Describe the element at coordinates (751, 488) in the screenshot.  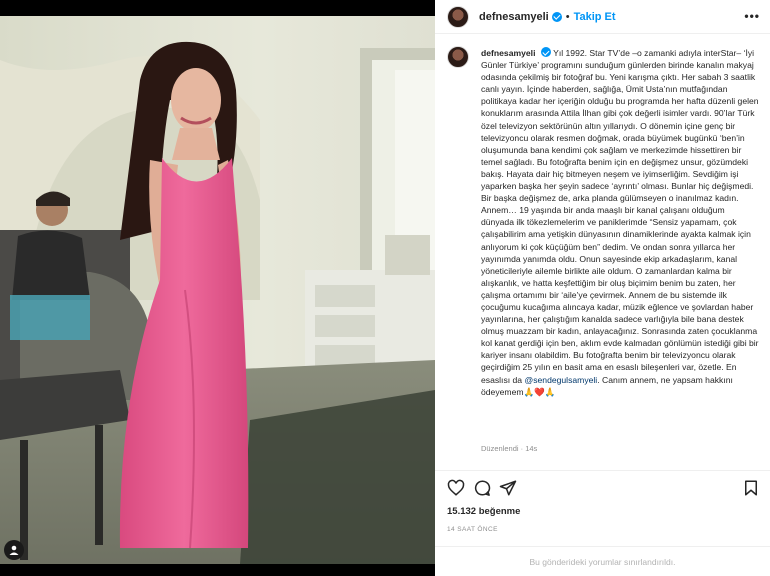
I see `bookmark-icon` at that location.